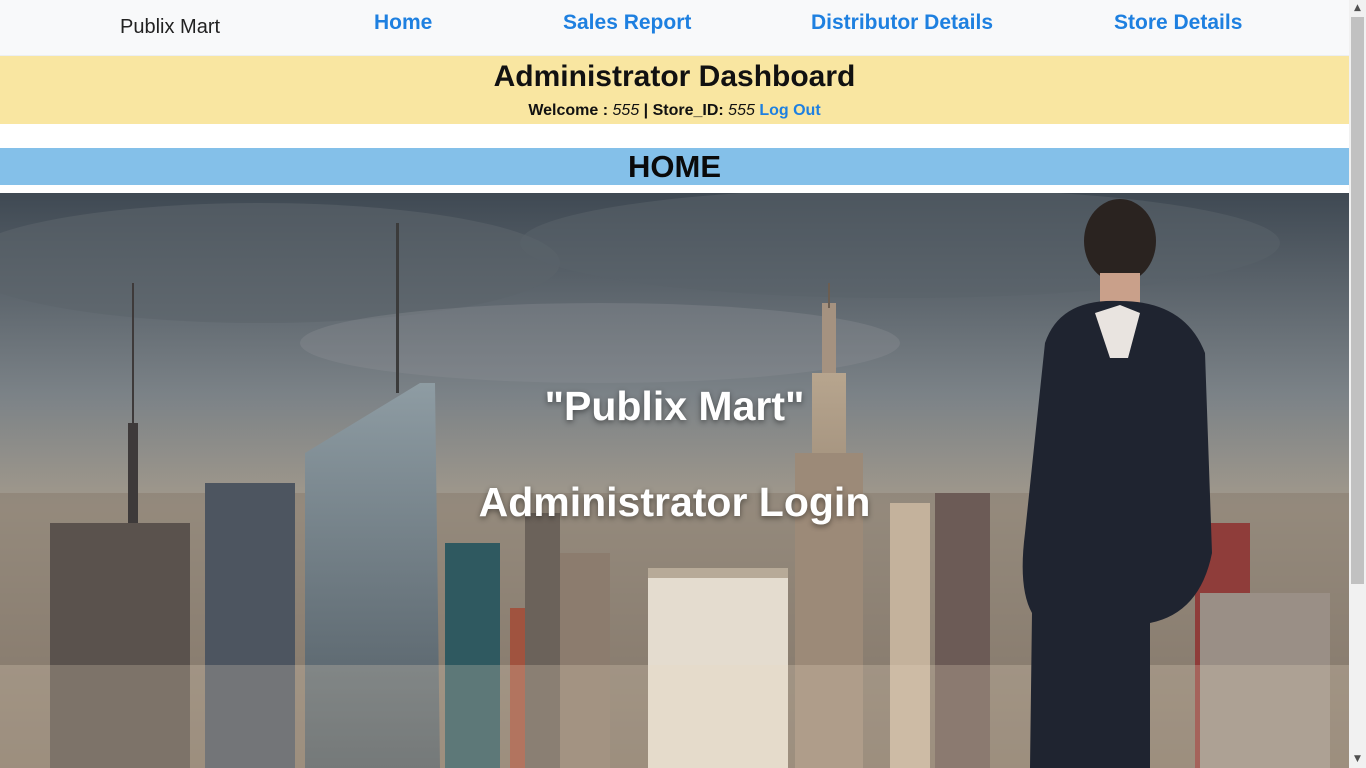  What do you see at coordinates (674, 76) in the screenshot?
I see `dashboard-title: Administrator Dashboard` at bounding box center [674, 76].